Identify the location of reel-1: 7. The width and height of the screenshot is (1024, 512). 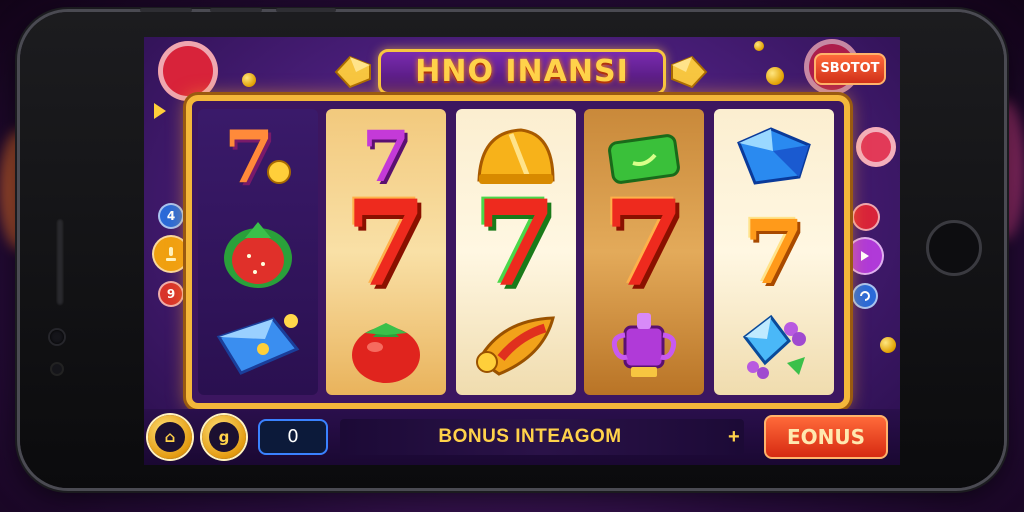
(258, 252).